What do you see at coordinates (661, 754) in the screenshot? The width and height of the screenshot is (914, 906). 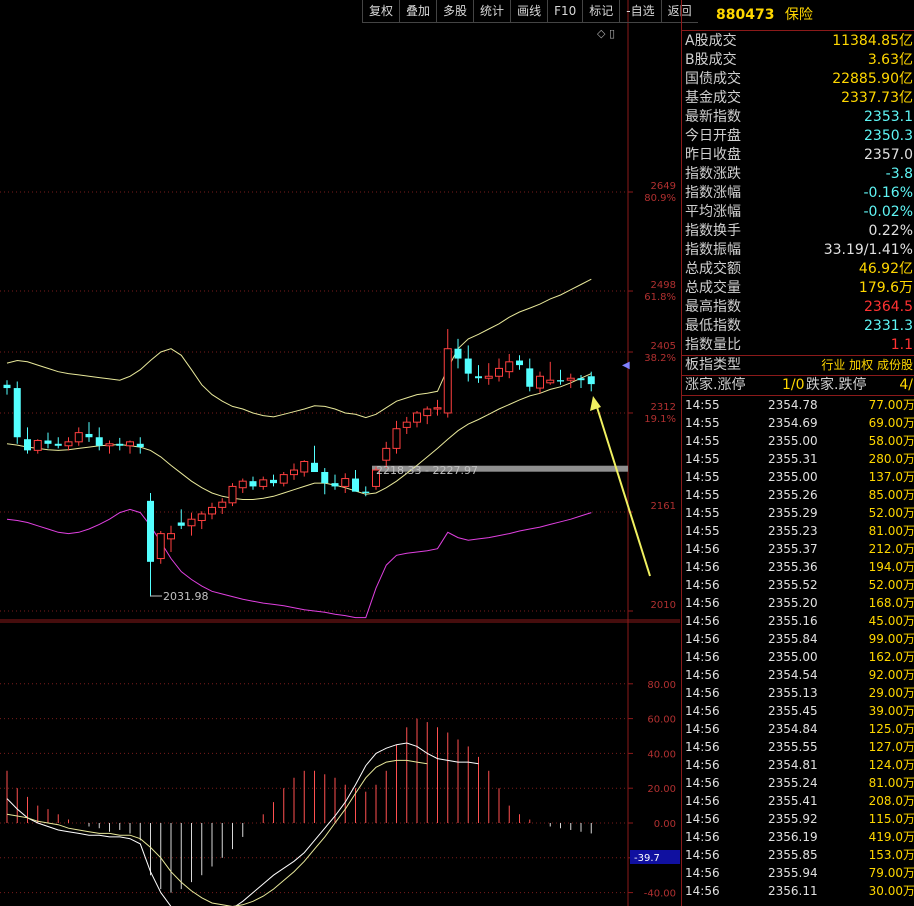 I see `macd-tick-label: 40.00` at bounding box center [661, 754].